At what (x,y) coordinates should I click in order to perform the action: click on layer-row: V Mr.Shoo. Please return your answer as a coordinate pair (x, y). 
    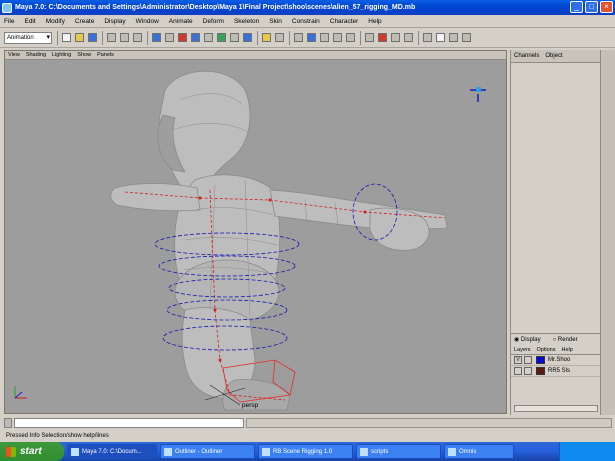
    Looking at the image, I should click on (555, 360).